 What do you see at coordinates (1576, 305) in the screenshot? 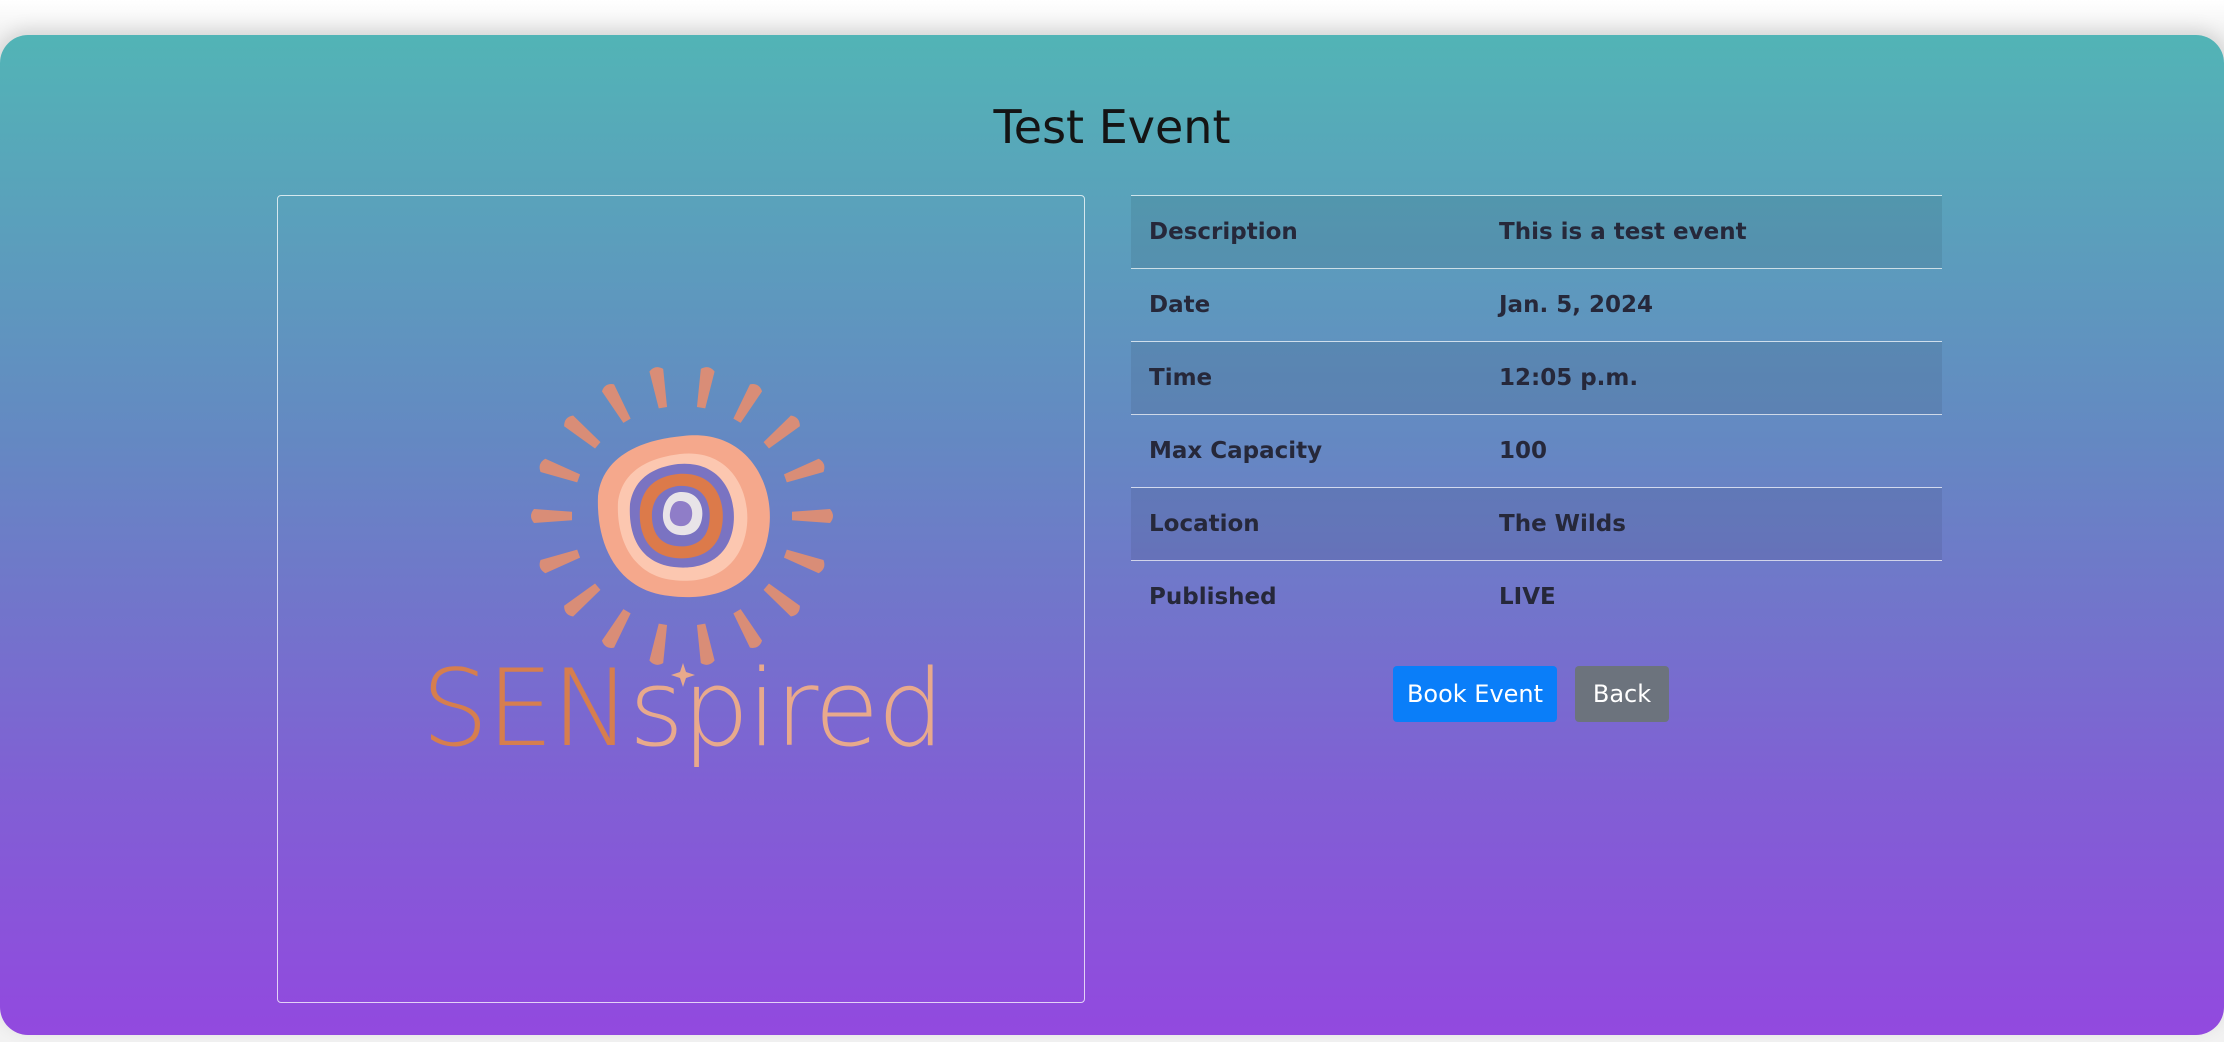
I see `detail-value: Jan. 5, 2024` at bounding box center [1576, 305].